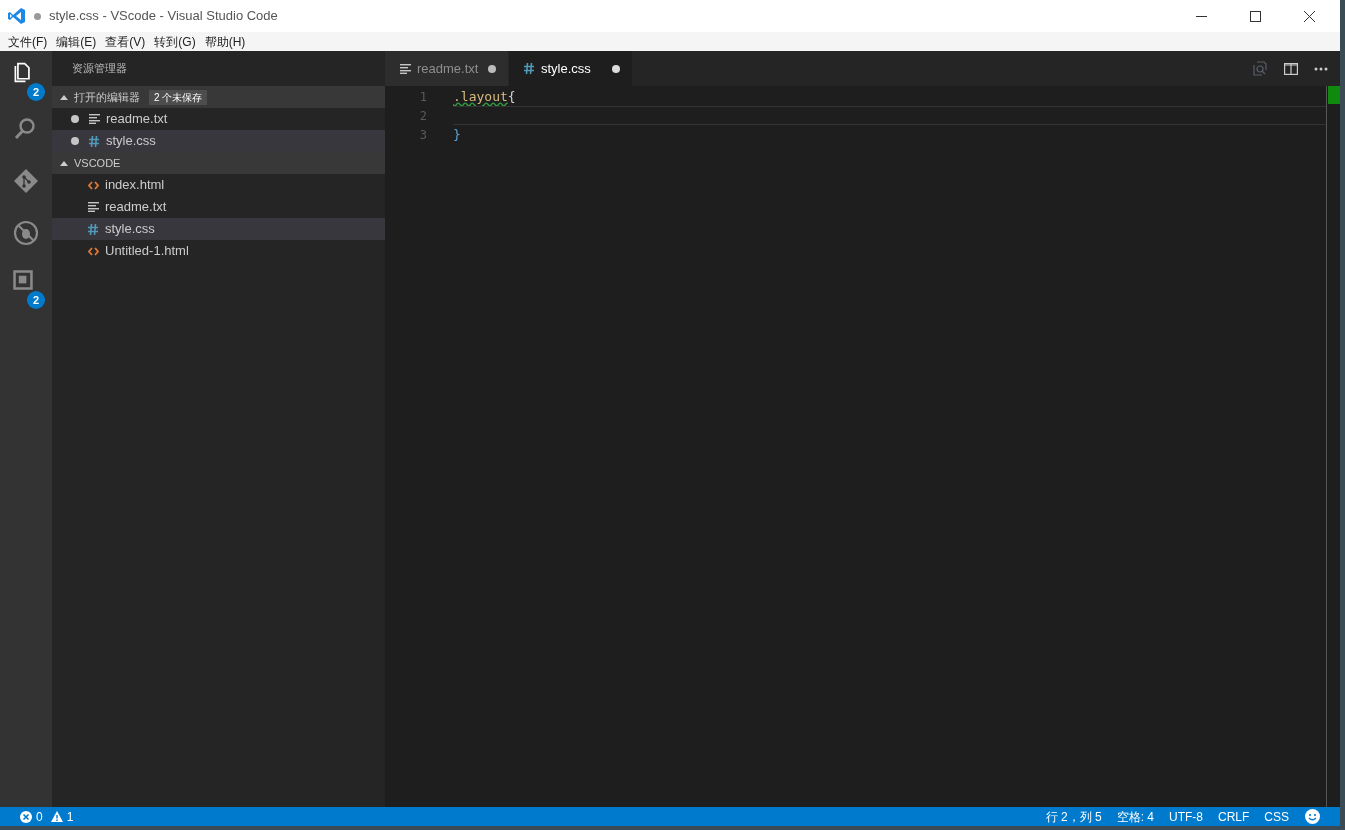 The width and height of the screenshot is (1345, 830). I want to click on menu-item: 转到(G), so click(175, 41).